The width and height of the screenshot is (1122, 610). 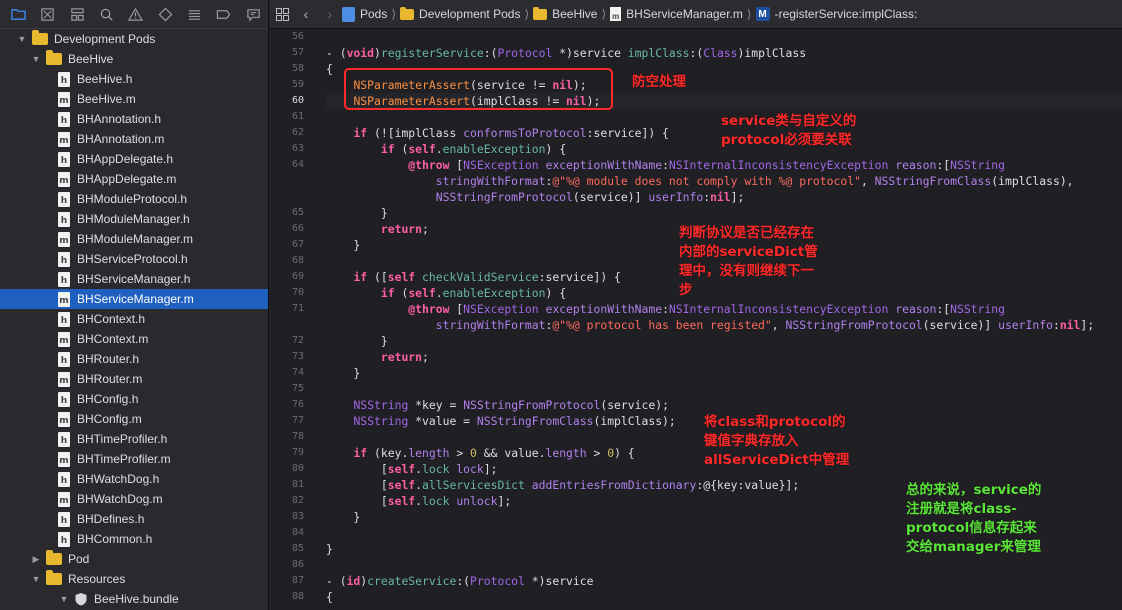 What do you see at coordinates (1070, 325) in the screenshot?
I see `code-token: nil` at bounding box center [1070, 325].